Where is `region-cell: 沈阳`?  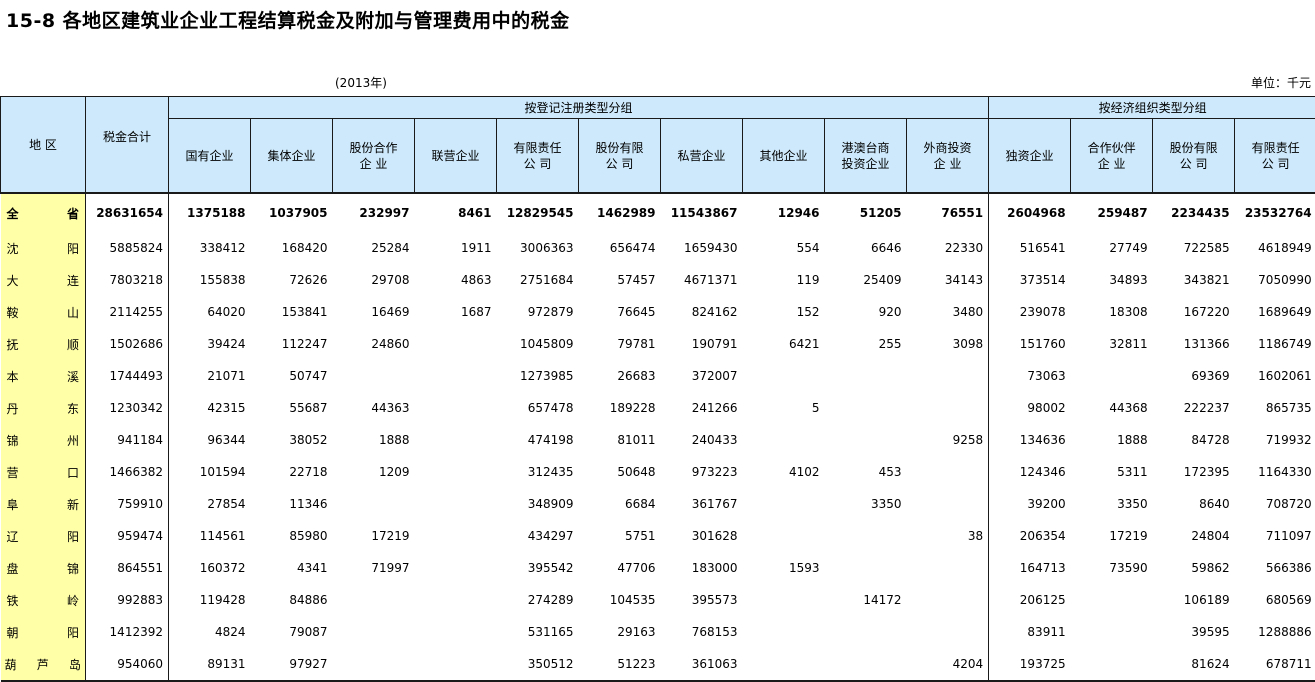 region-cell: 沈阳 is located at coordinates (43, 248).